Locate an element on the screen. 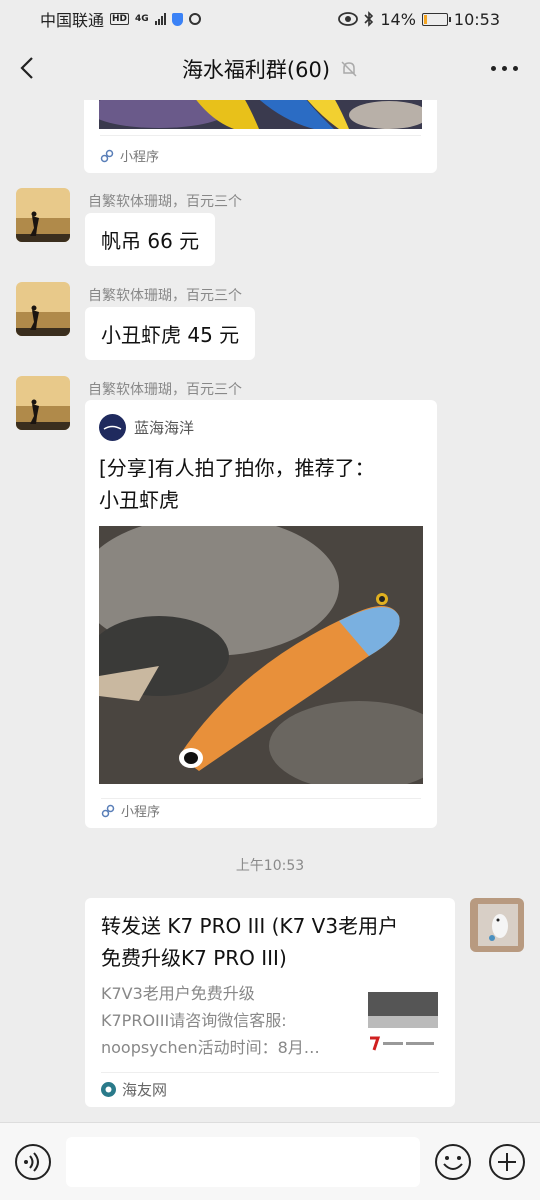  timestamp: 上午10:53 is located at coordinates (270, 866).